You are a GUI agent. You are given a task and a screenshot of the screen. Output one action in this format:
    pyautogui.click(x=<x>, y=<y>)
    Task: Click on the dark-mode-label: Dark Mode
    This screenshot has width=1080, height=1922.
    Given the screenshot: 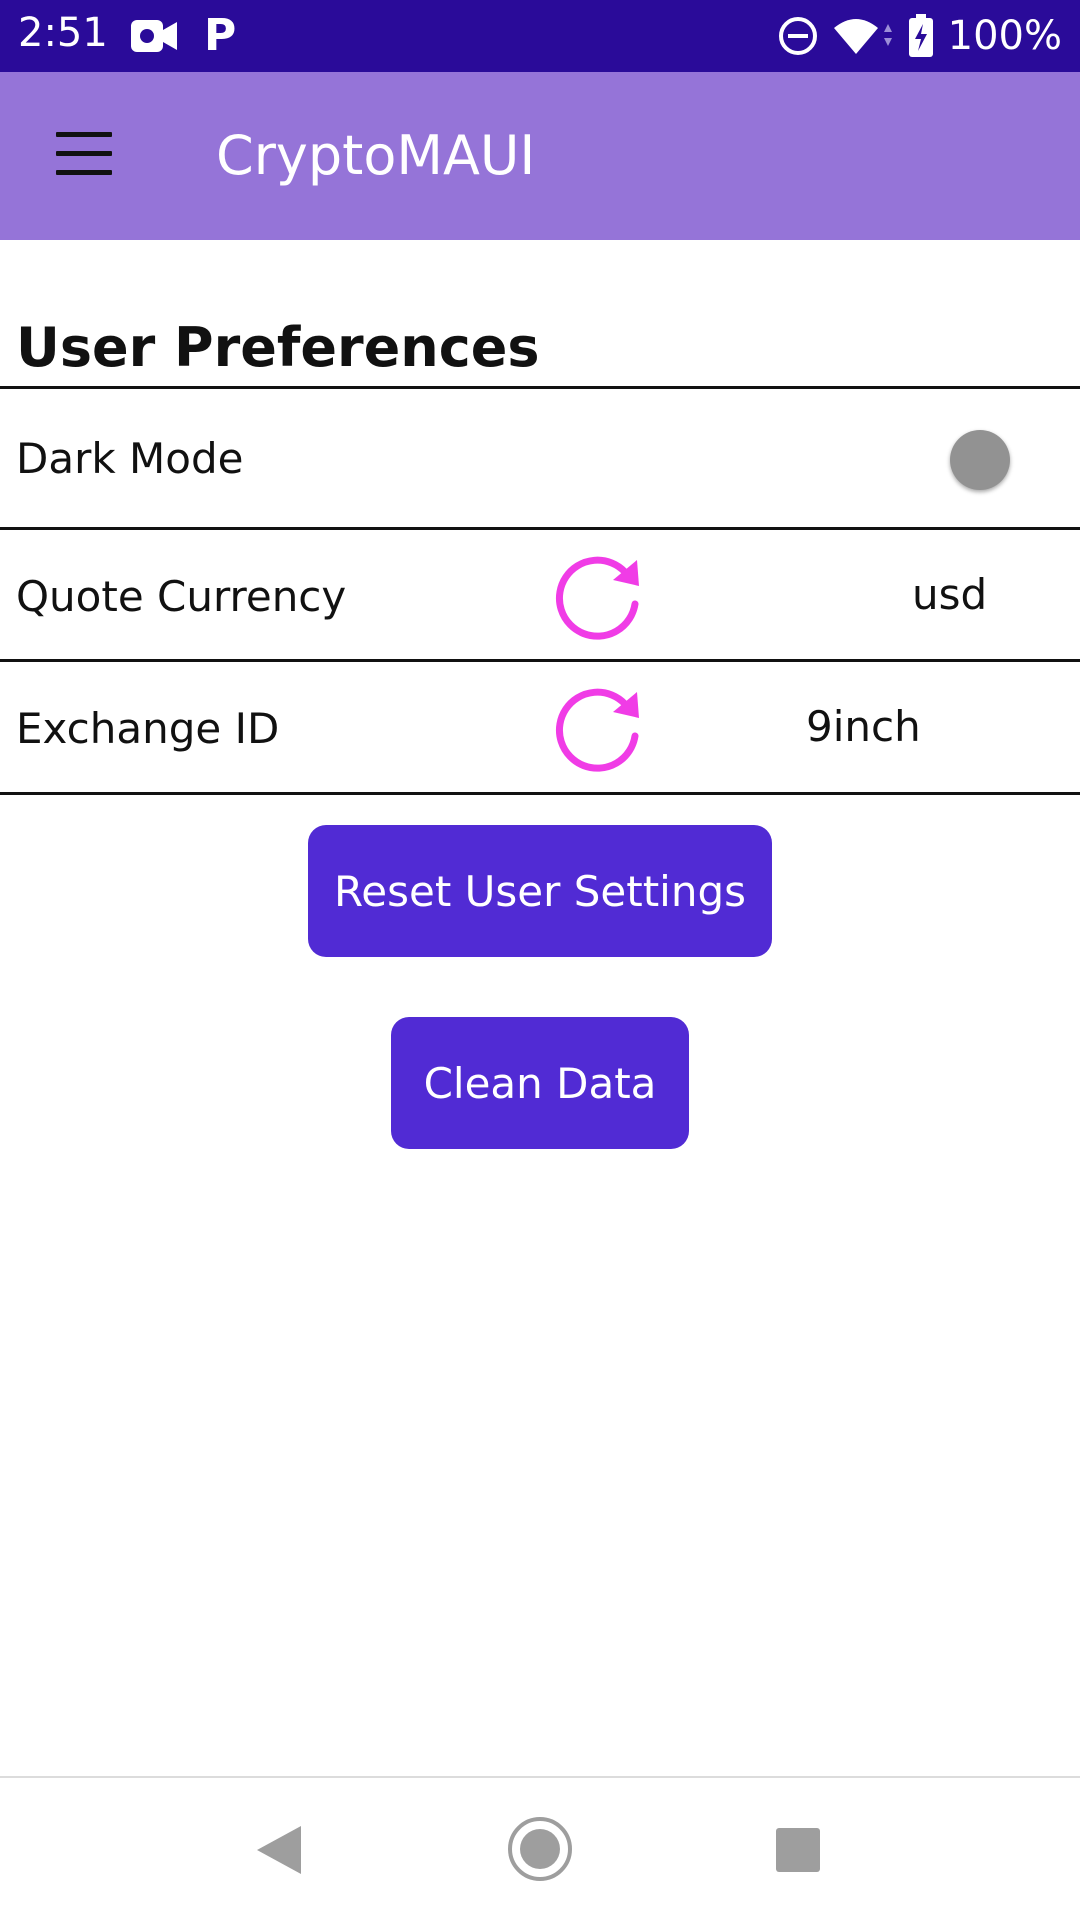 What is the action you would take?
    pyautogui.click(x=130, y=458)
    